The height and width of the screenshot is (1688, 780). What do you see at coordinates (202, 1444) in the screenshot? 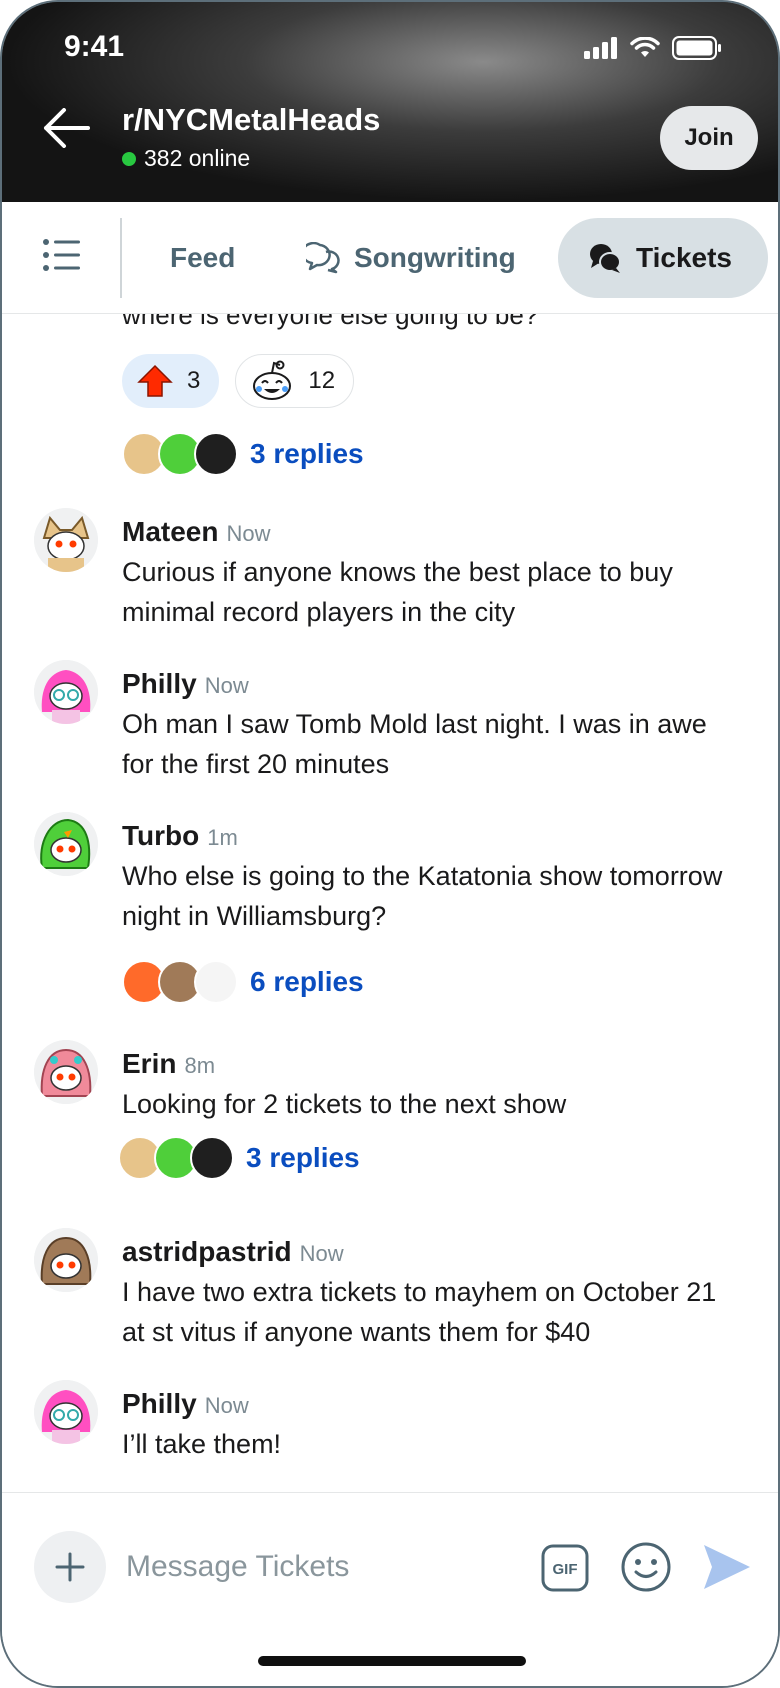
I see `message-text: I’ll take them!` at bounding box center [202, 1444].